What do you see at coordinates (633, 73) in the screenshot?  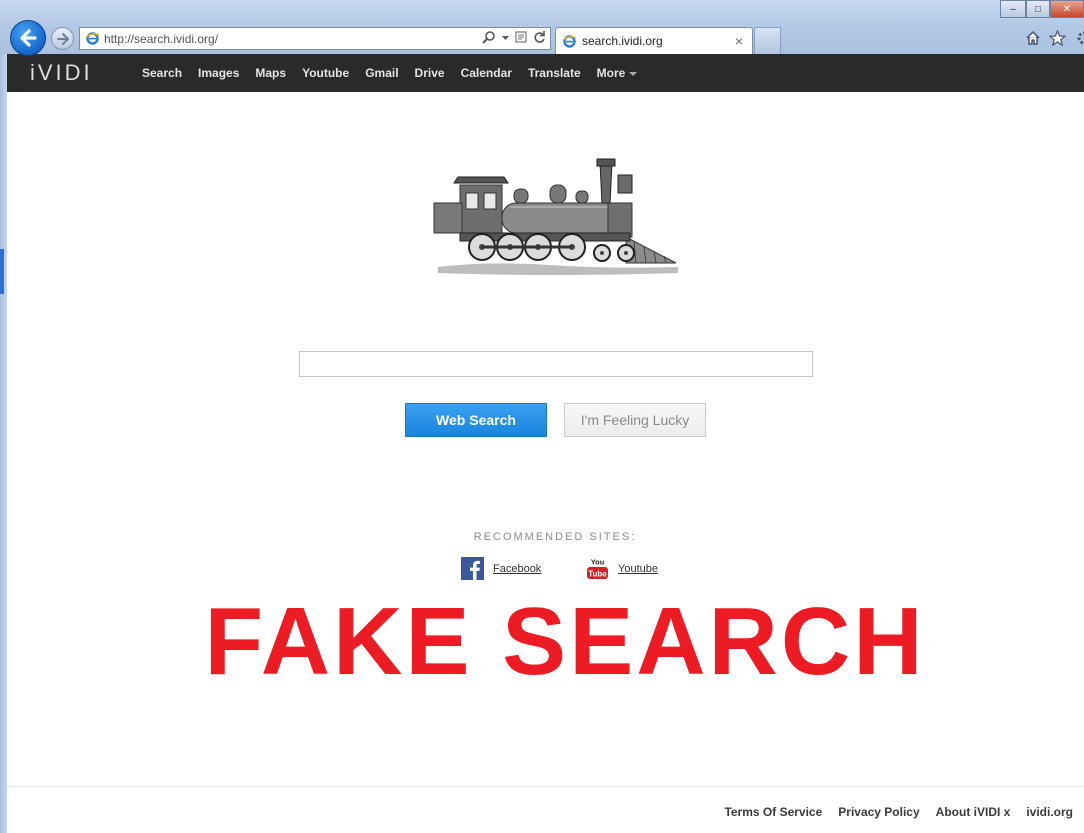 I see `chevron-down-icon` at bounding box center [633, 73].